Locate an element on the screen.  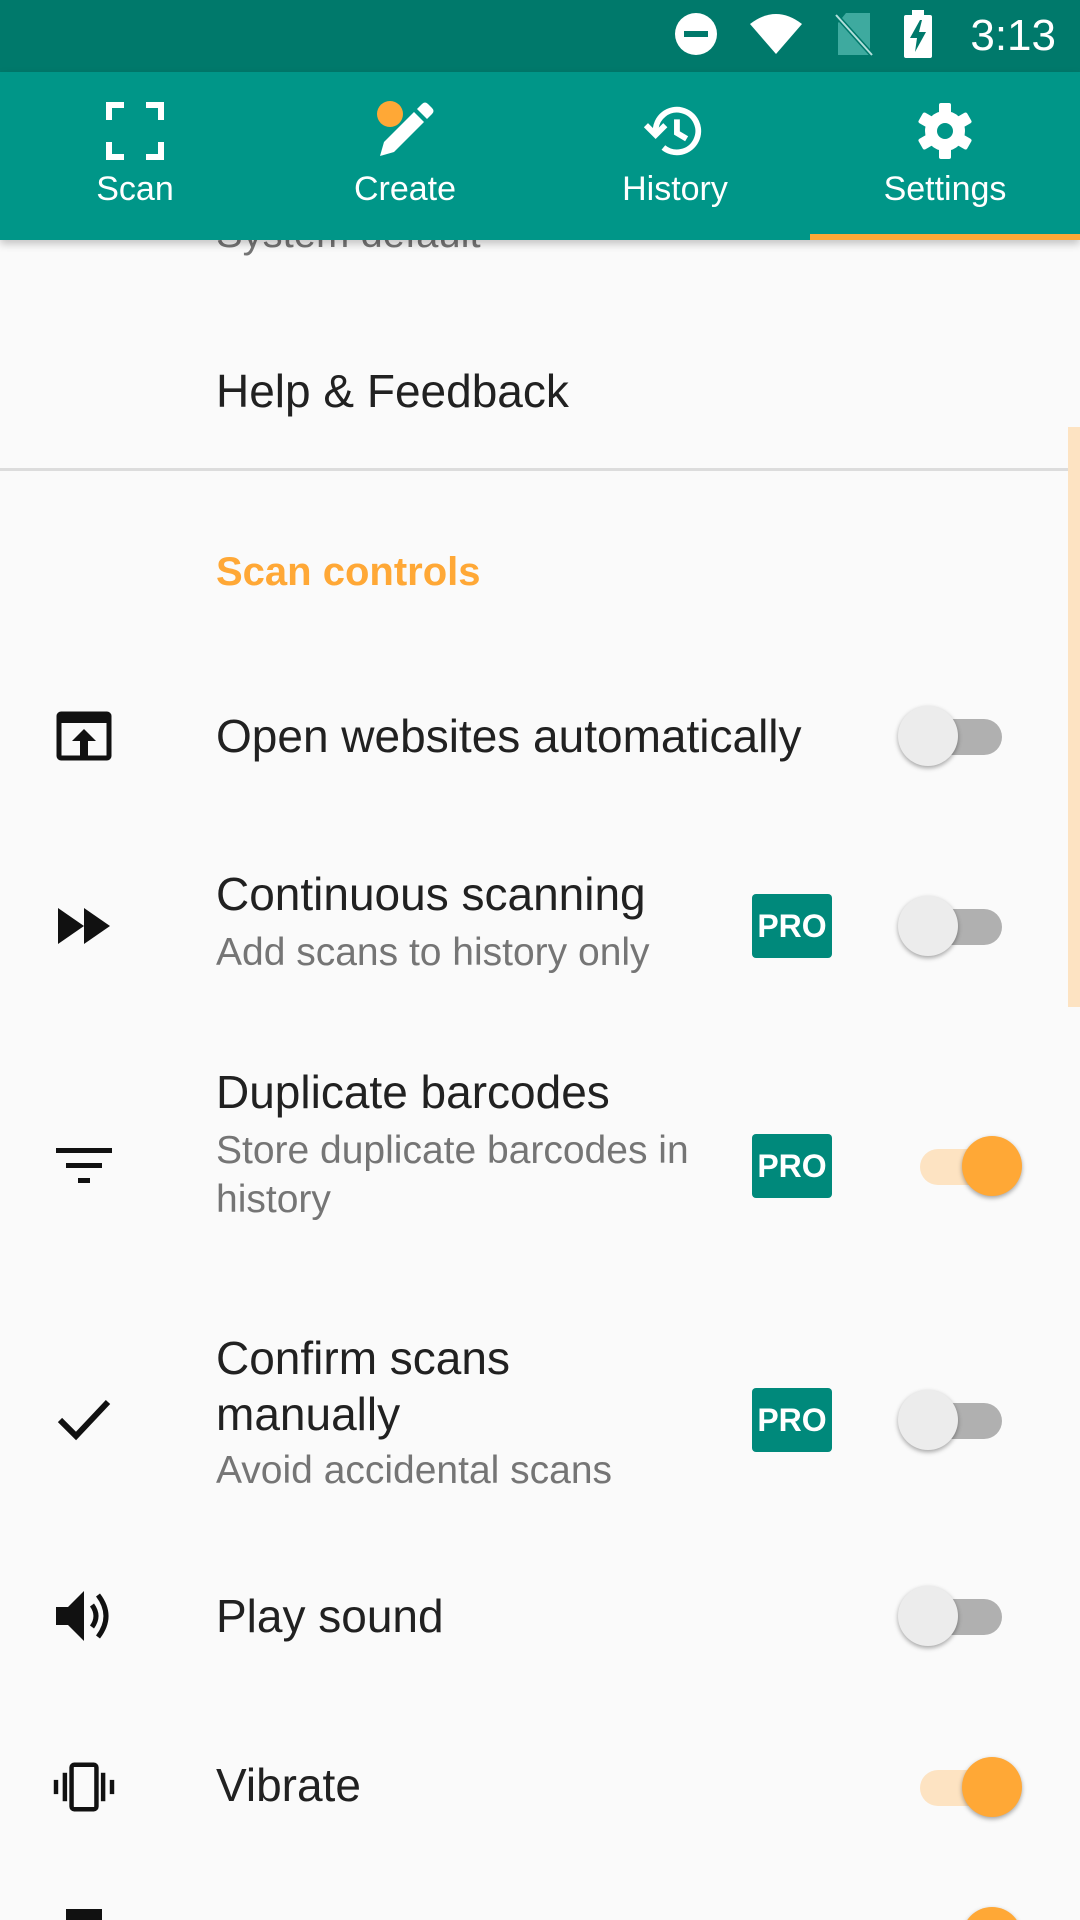
toggle-confirm-scans is located at coordinates (962, 1420).